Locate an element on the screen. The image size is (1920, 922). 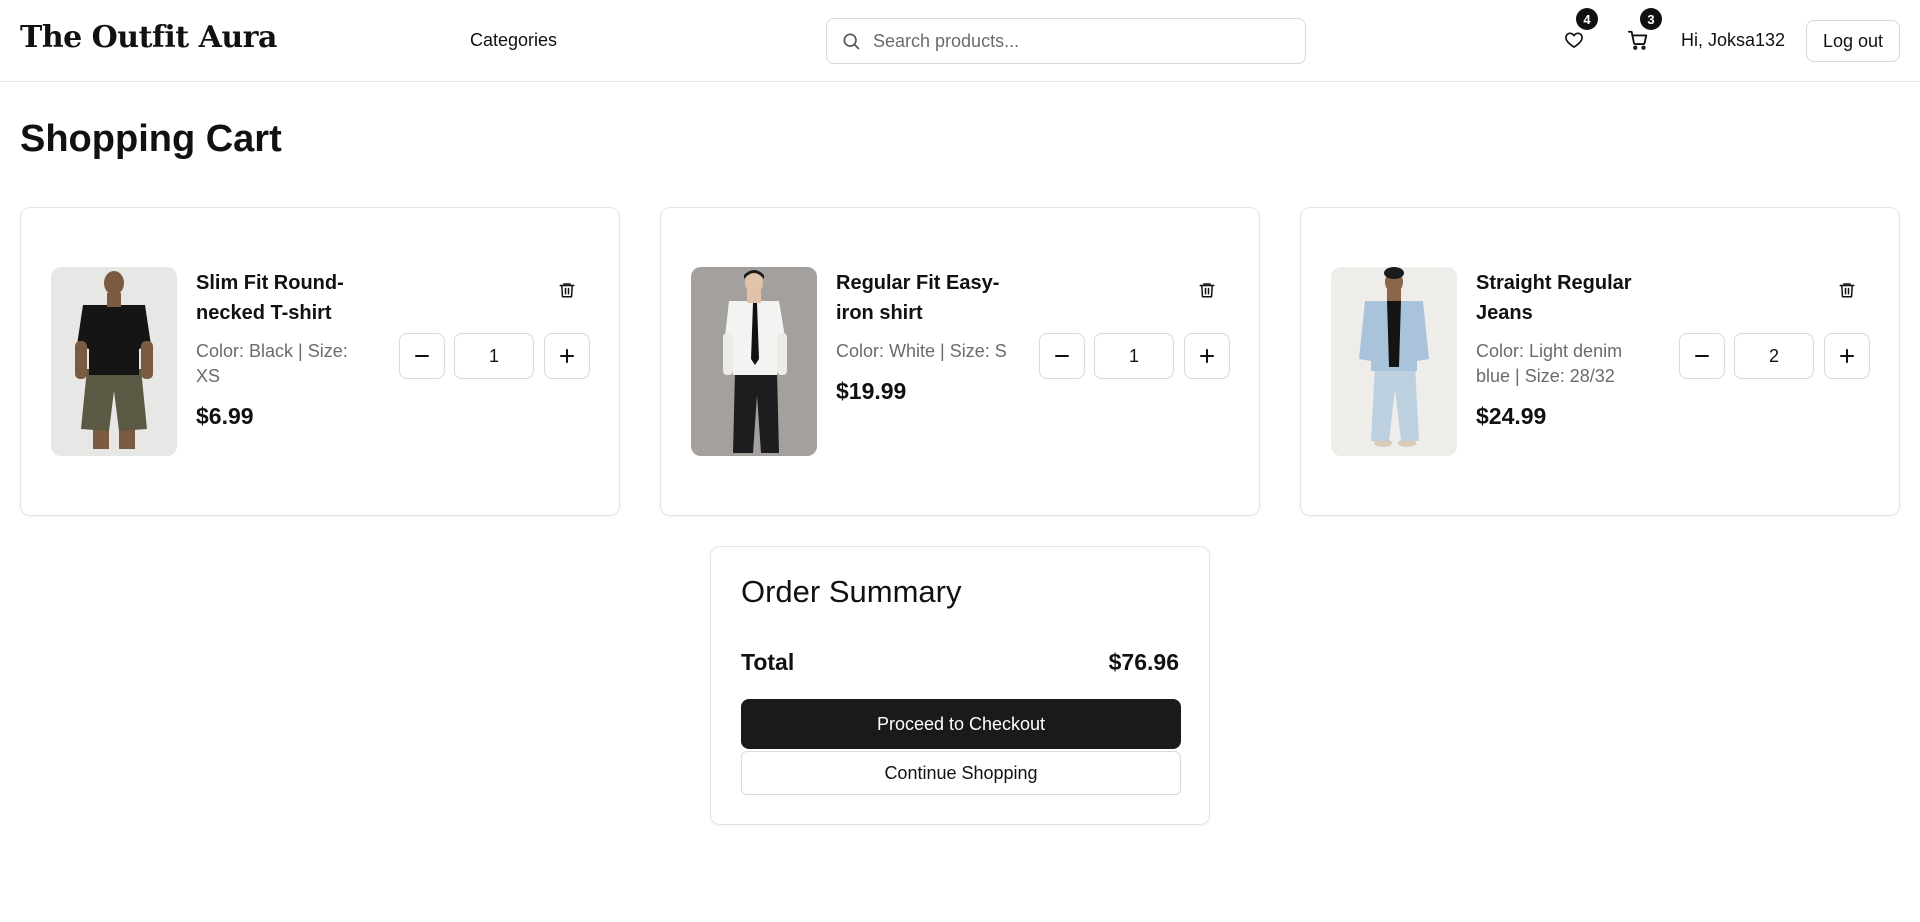
item-name: Straight Regular Jeans is located at coordinates (1563, 298).